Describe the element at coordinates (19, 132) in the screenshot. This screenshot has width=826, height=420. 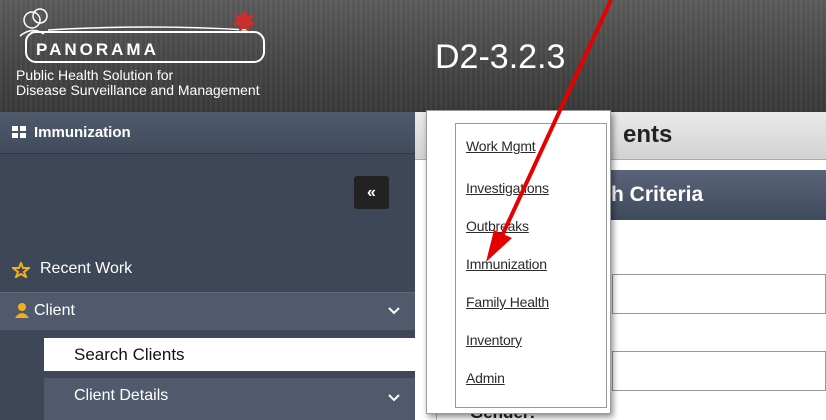
I see `grid-icon` at that location.